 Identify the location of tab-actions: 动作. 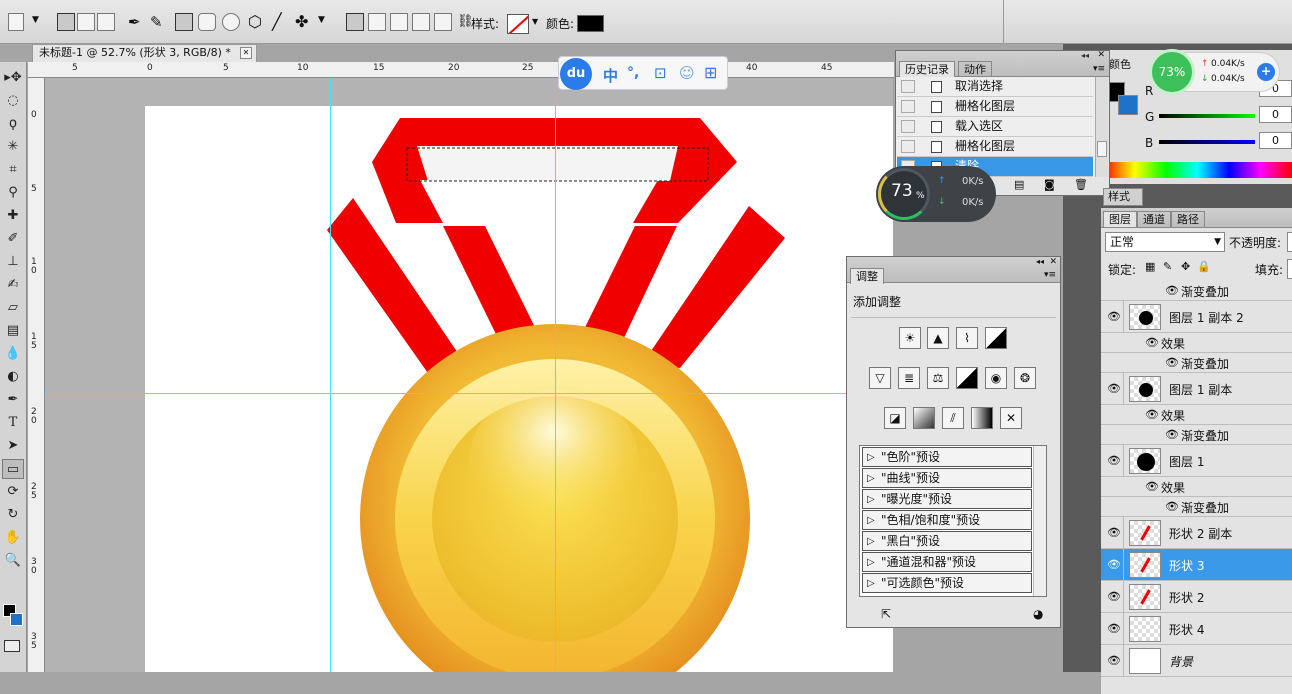
(975, 69).